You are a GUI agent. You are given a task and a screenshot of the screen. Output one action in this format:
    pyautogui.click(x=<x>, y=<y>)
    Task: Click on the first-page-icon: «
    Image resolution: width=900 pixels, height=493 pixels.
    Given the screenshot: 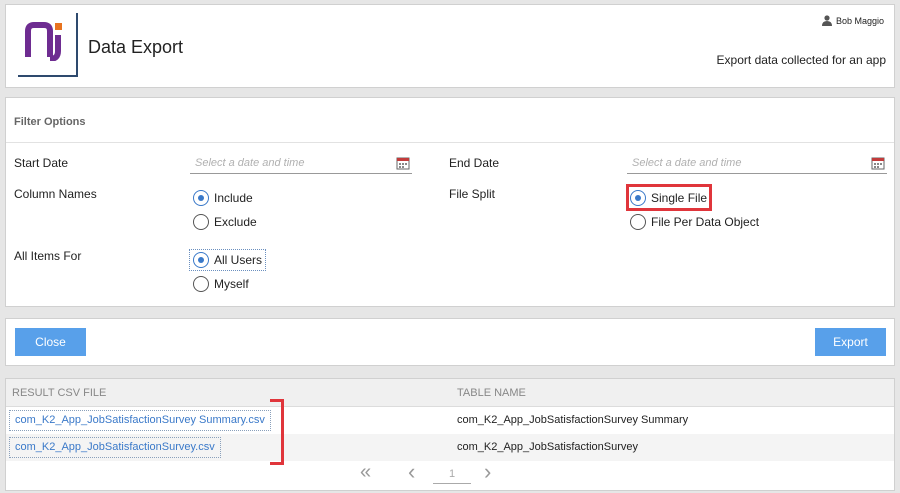 What is the action you would take?
    pyautogui.click(x=365, y=472)
    